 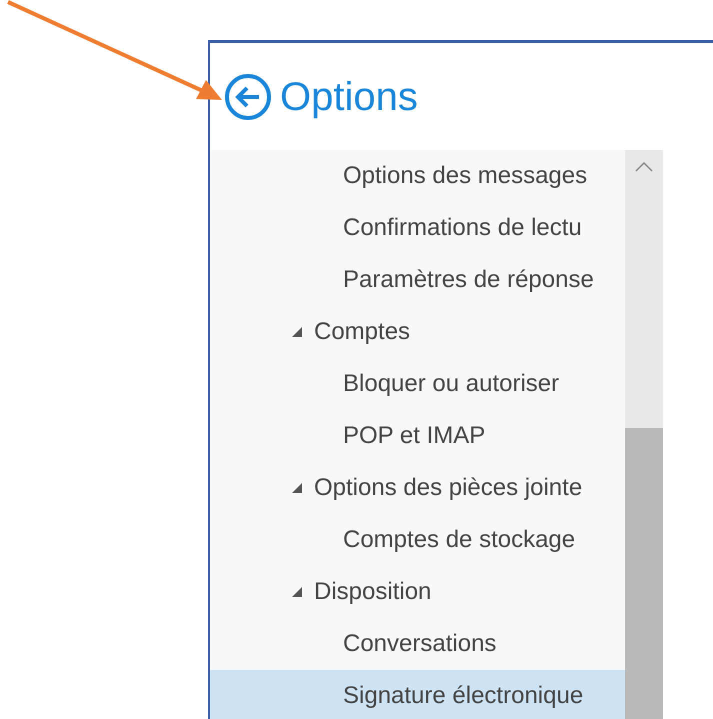 What do you see at coordinates (644, 167) in the screenshot?
I see `scroll-up-icon` at bounding box center [644, 167].